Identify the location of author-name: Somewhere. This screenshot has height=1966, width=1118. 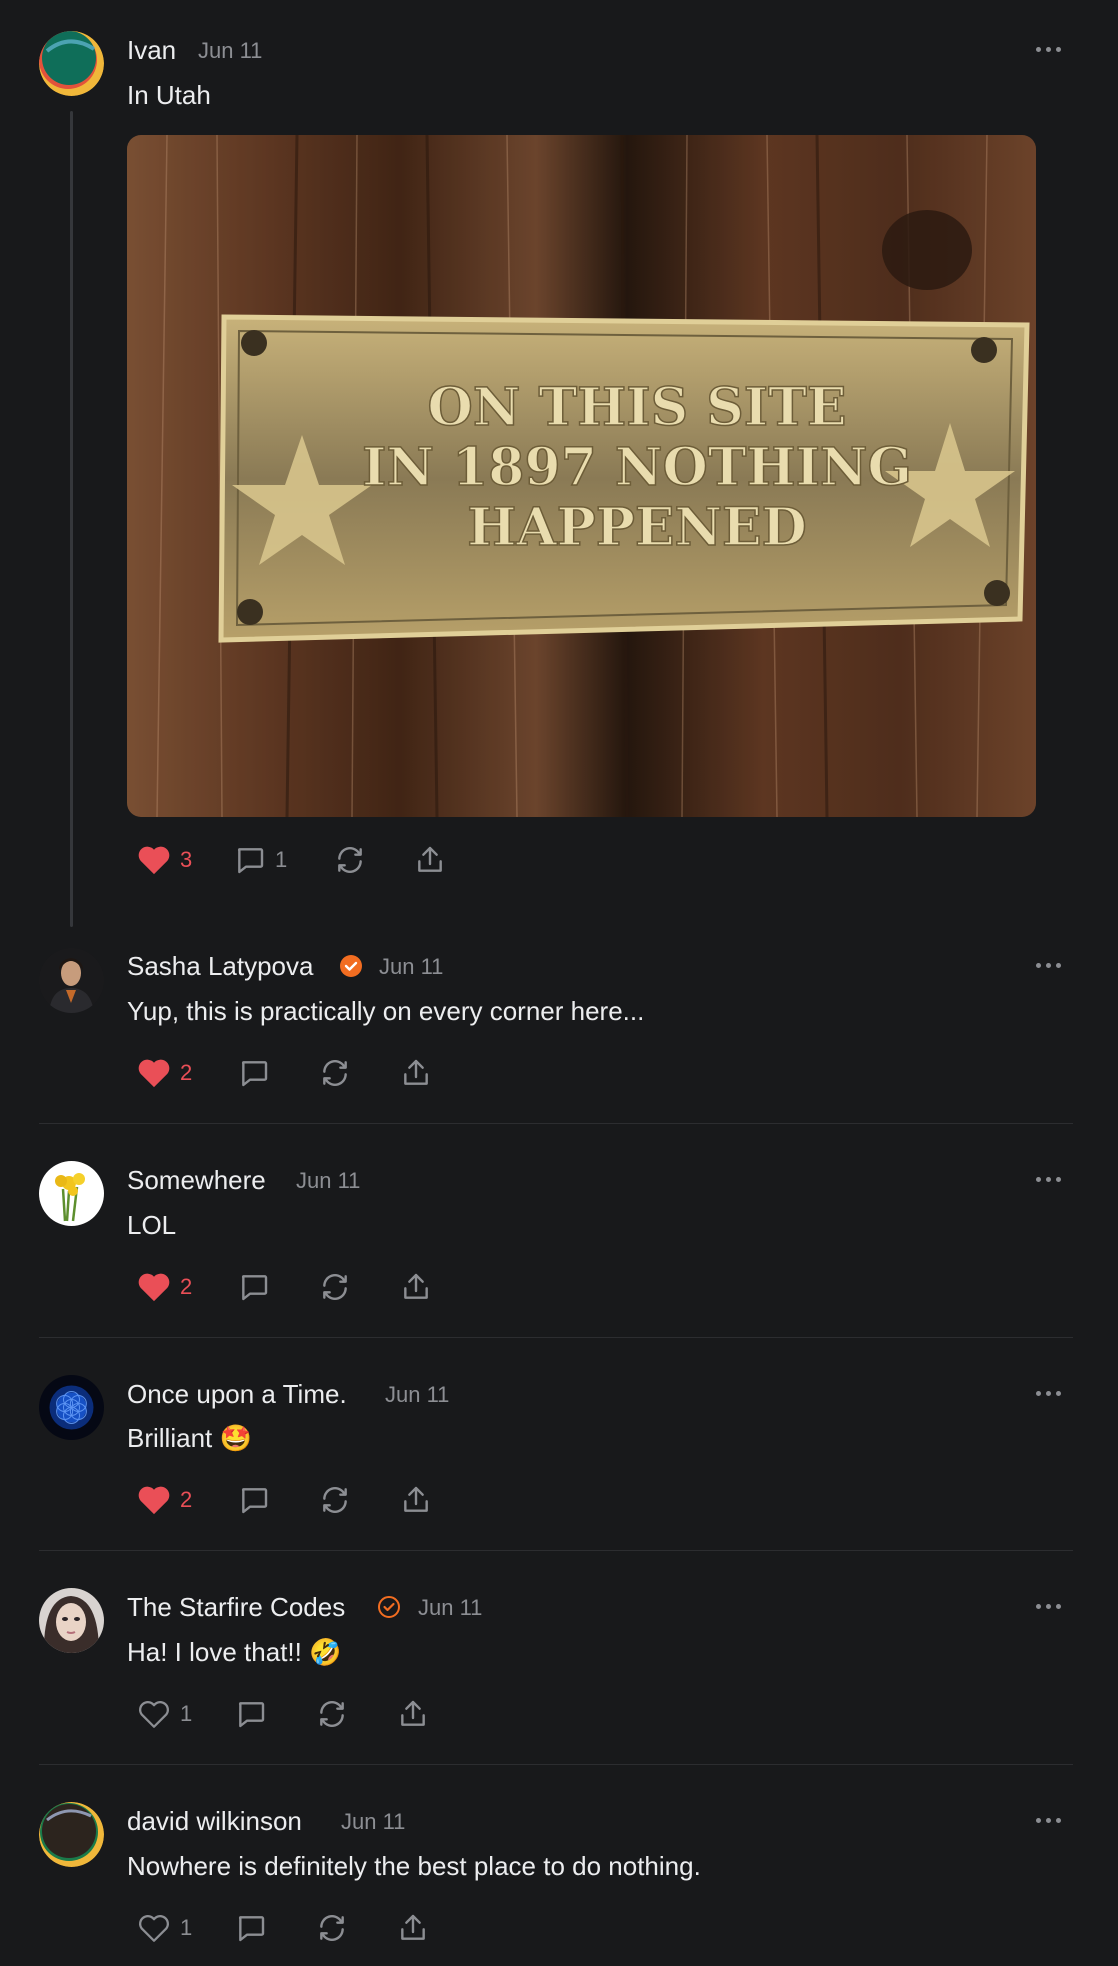
(196, 1180).